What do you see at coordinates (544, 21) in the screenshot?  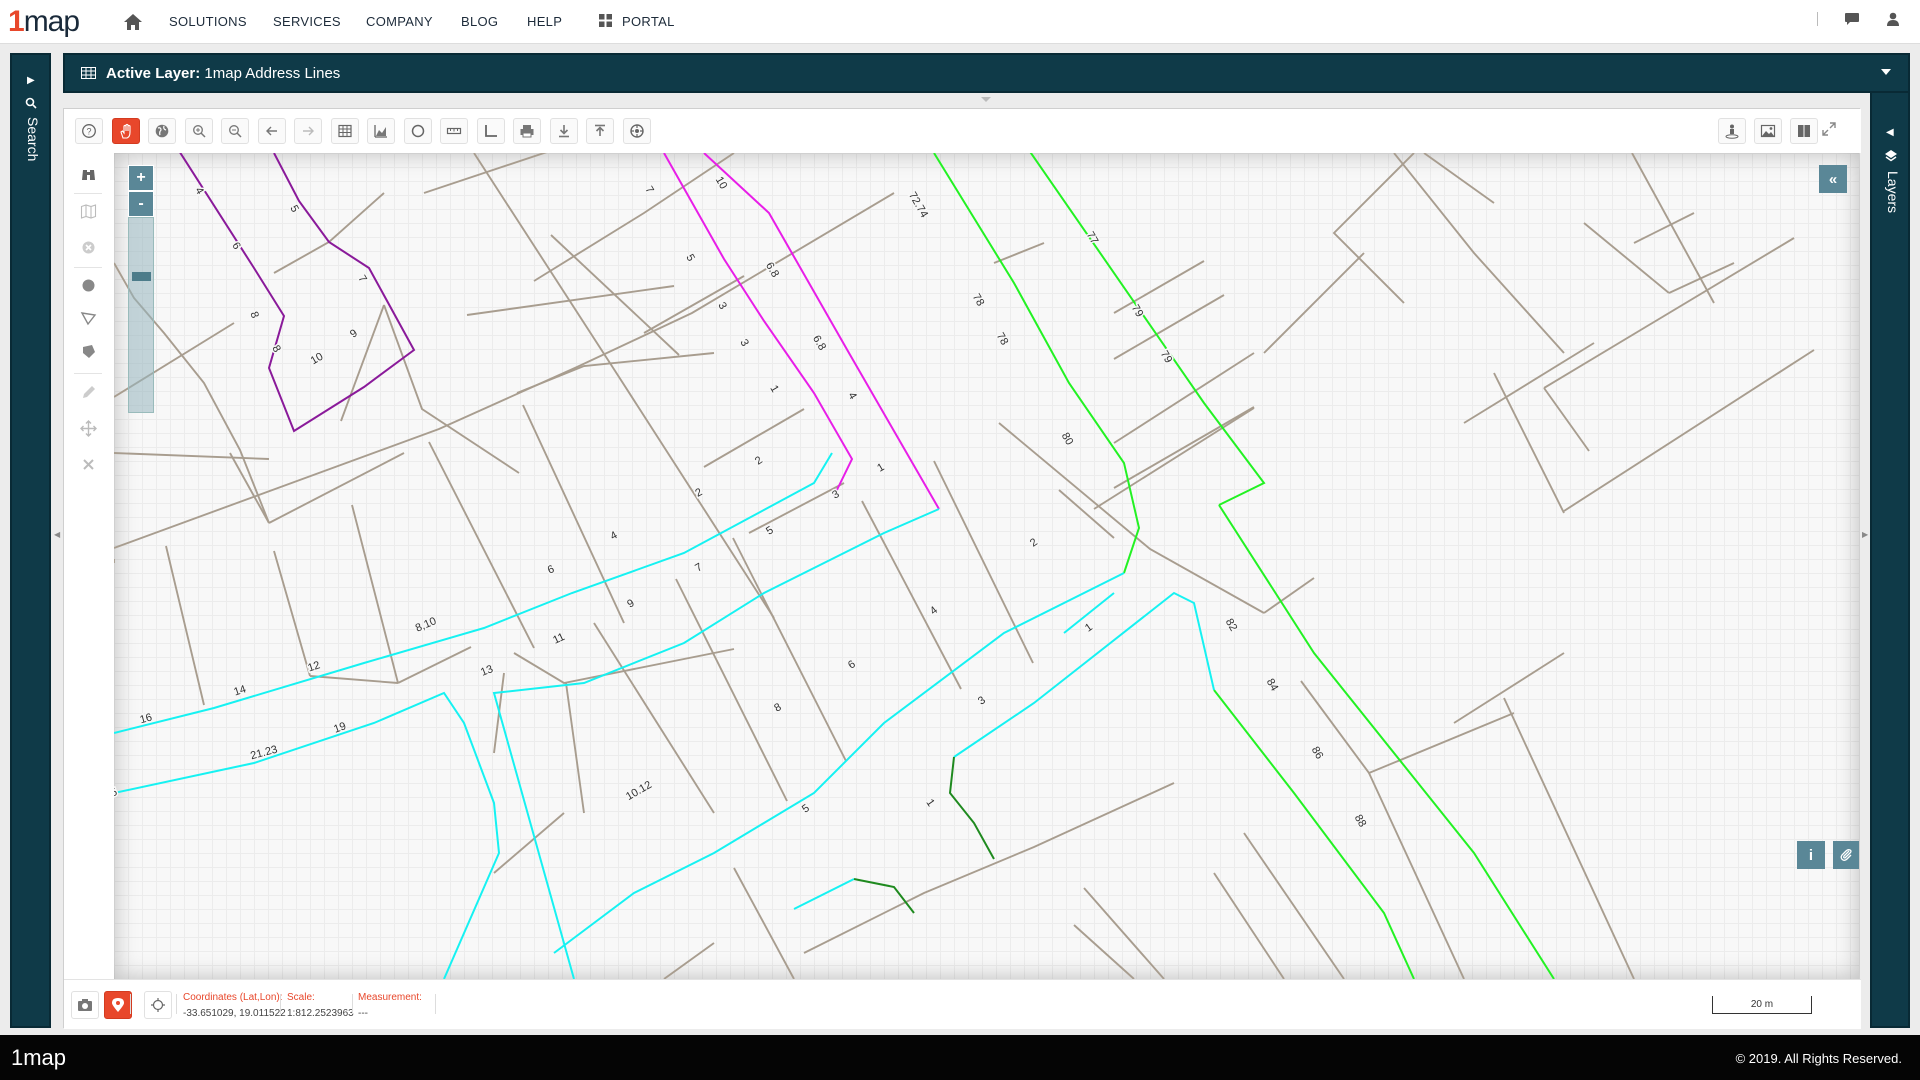 I see `nav-help: HELP` at bounding box center [544, 21].